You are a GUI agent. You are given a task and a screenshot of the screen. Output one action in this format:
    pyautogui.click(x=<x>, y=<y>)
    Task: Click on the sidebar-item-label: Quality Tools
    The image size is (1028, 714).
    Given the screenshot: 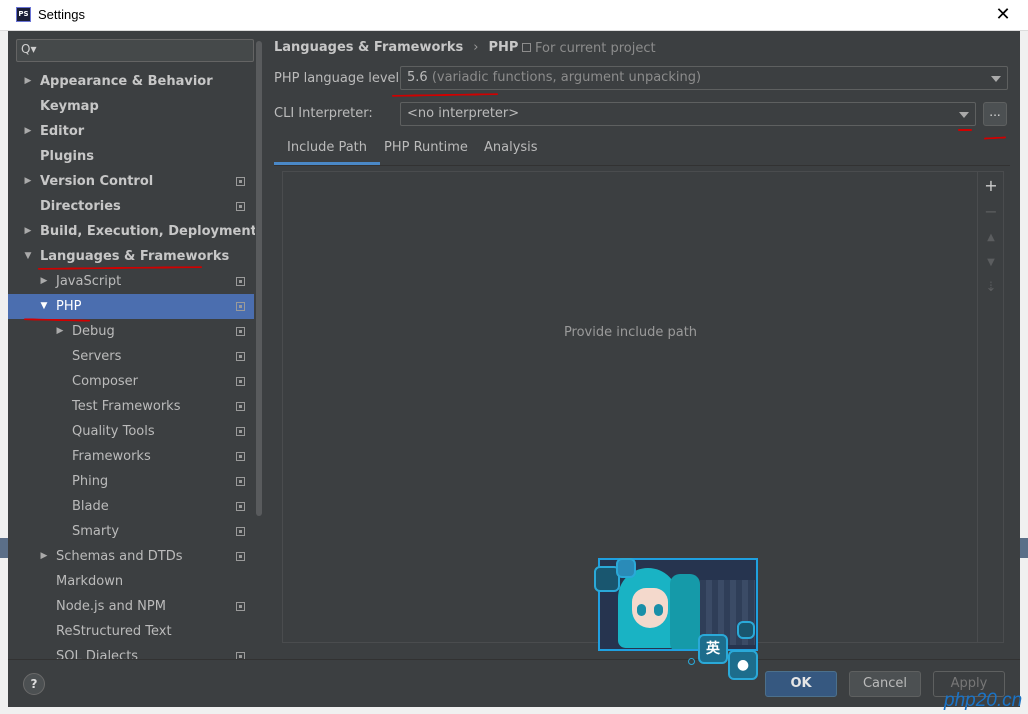 What is the action you would take?
    pyautogui.click(x=113, y=431)
    